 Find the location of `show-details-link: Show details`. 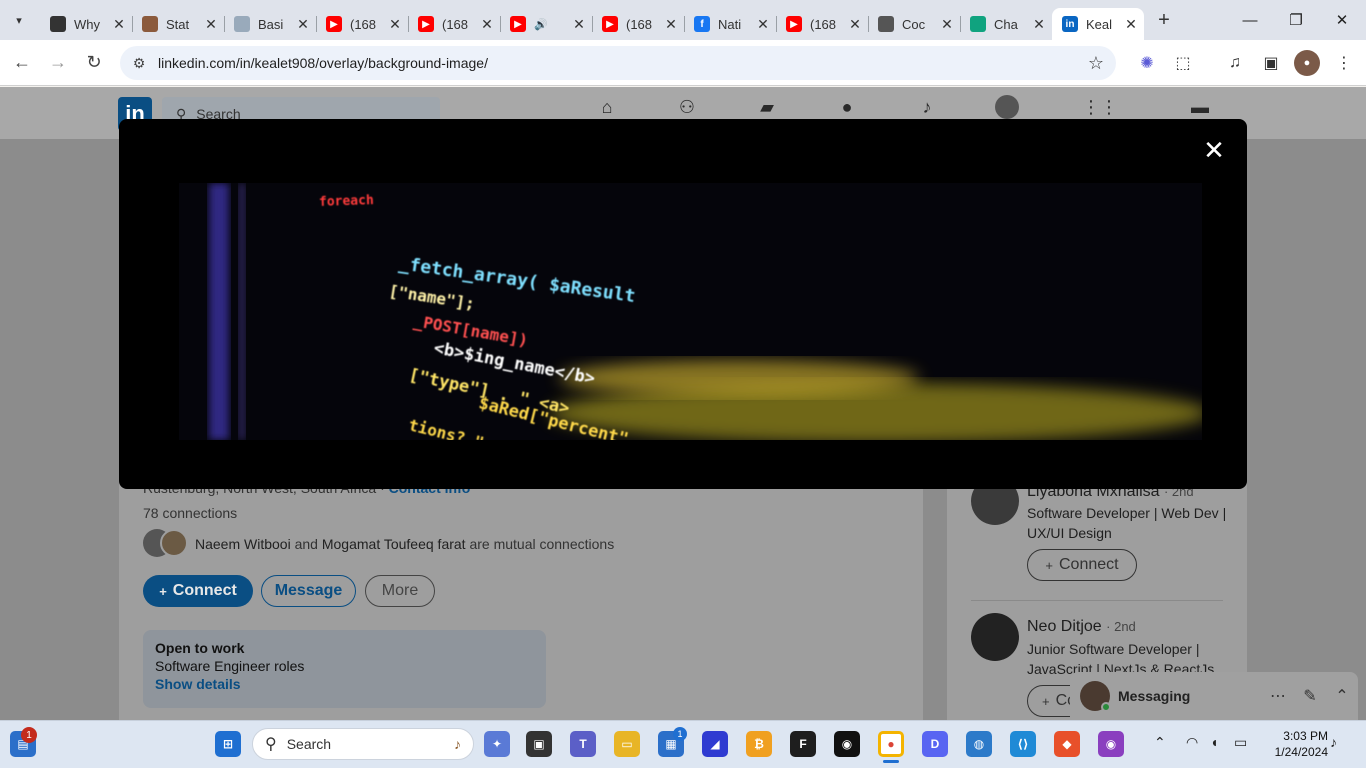

show-details-link: Show details is located at coordinates (344, 684).